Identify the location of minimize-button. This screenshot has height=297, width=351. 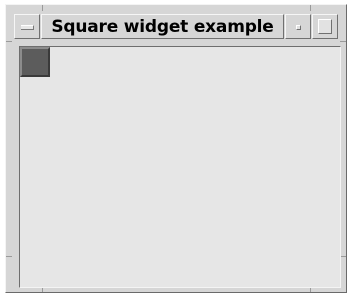
(298, 26).